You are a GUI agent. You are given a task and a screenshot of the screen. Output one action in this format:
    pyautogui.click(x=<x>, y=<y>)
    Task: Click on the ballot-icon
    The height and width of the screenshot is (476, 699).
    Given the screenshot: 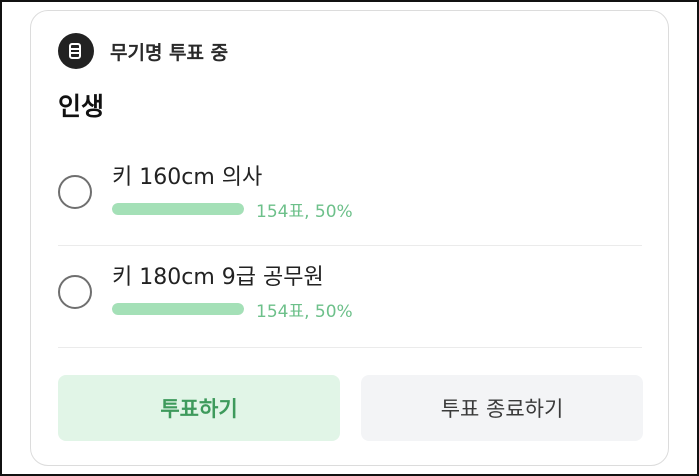 What is the action you would take?
    pyautogui.click(x=76, y=51)
    